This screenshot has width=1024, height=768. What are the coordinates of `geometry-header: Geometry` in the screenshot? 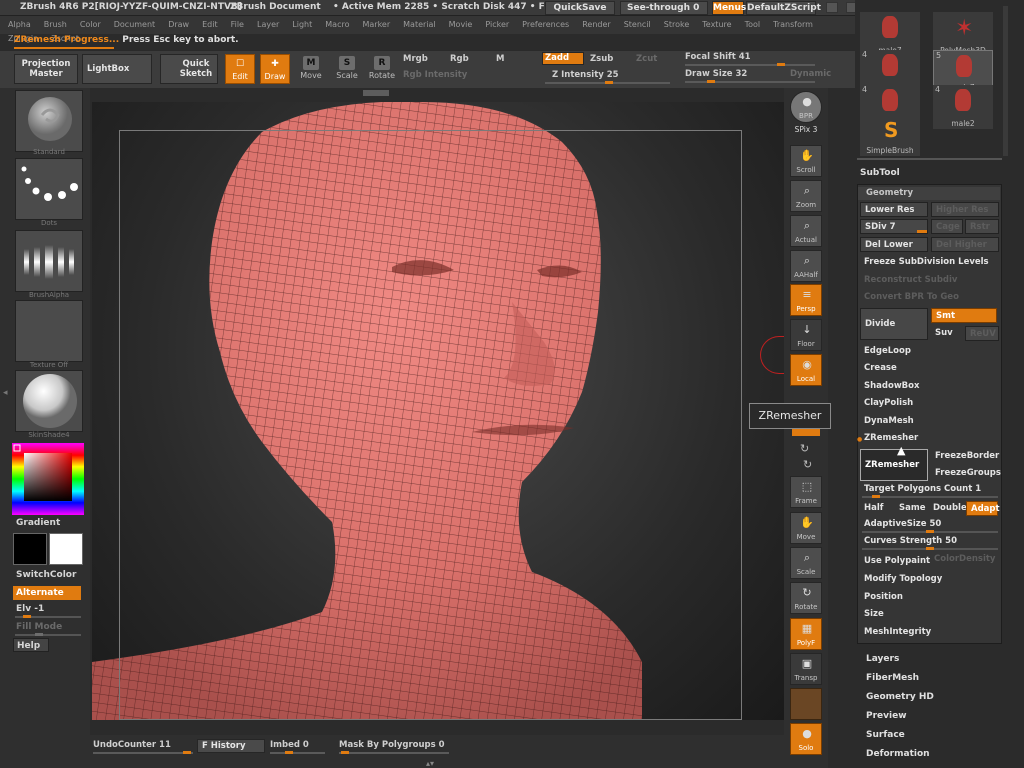 It's located at (929, 193).